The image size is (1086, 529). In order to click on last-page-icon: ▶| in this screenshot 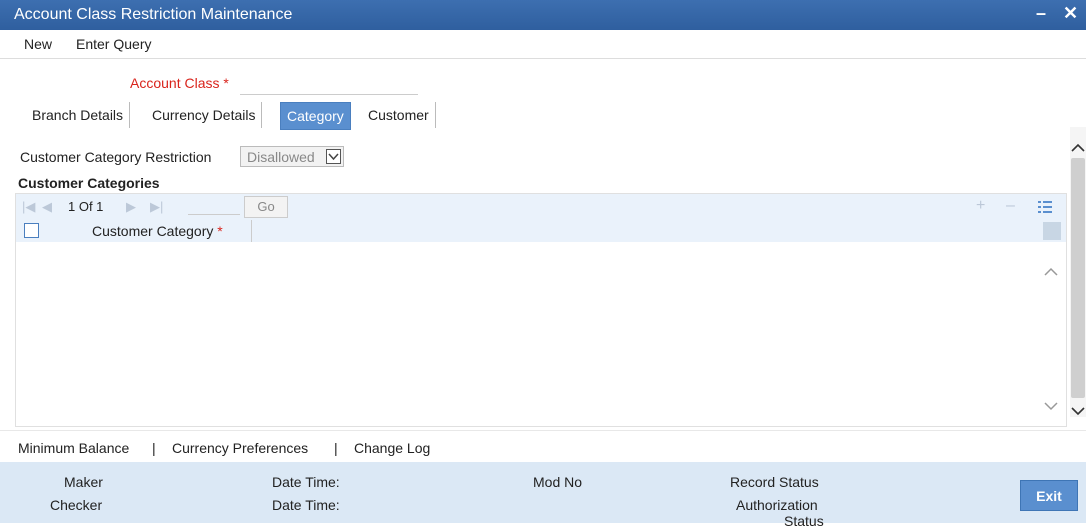, I will do `click(156, 207)`.